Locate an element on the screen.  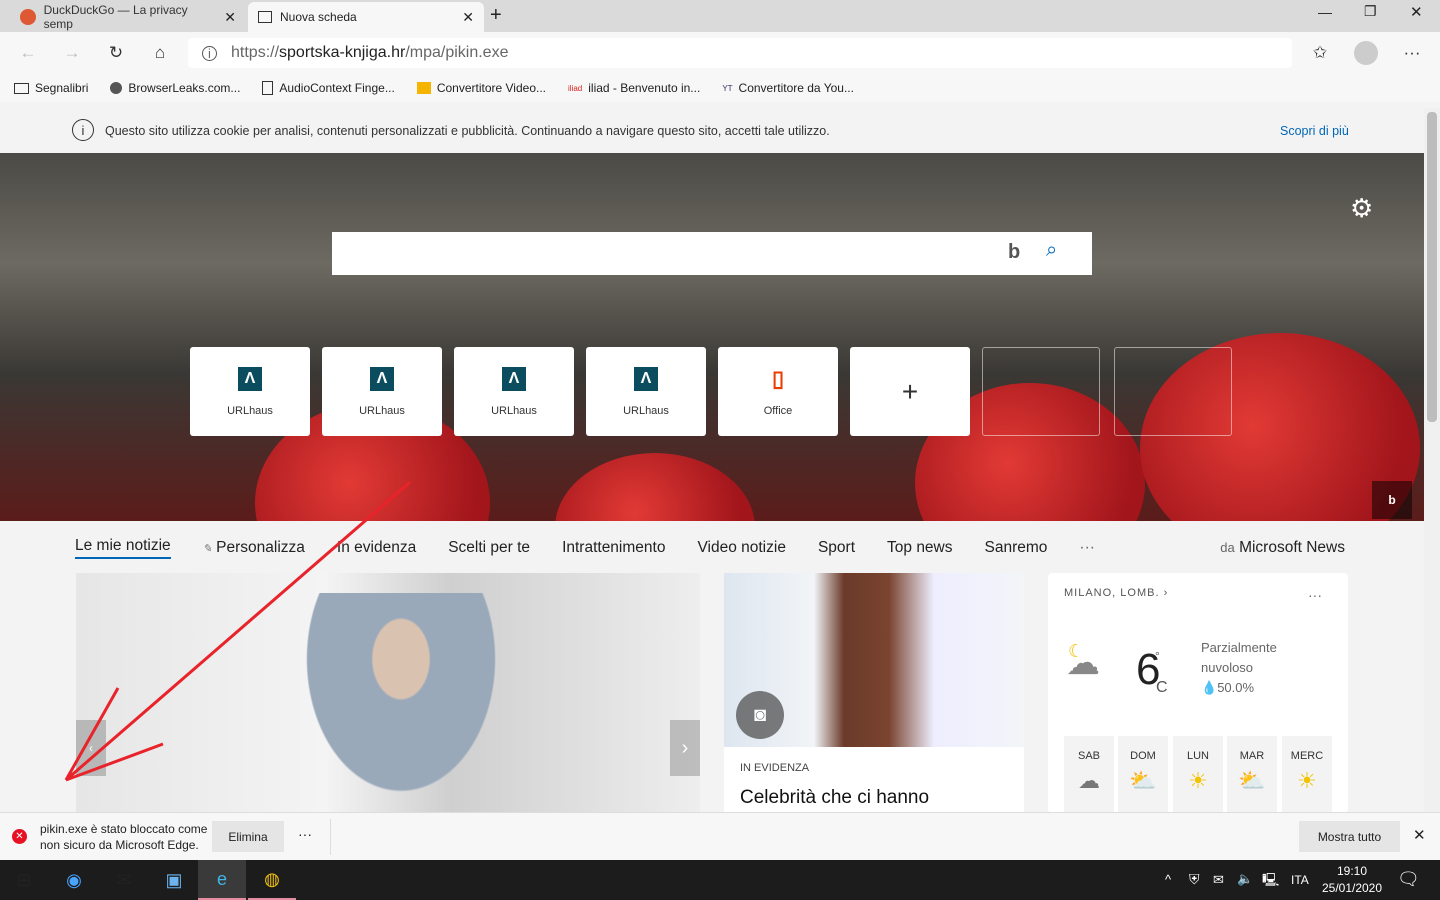
start-button: ⊞ is located at coordinates (24, 880).